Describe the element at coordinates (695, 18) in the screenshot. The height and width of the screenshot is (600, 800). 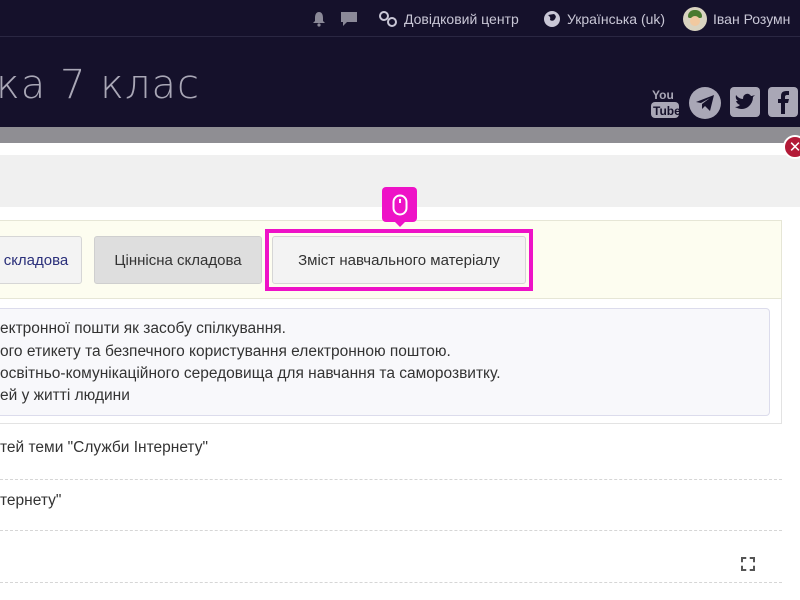
I see `avatar` at that location.